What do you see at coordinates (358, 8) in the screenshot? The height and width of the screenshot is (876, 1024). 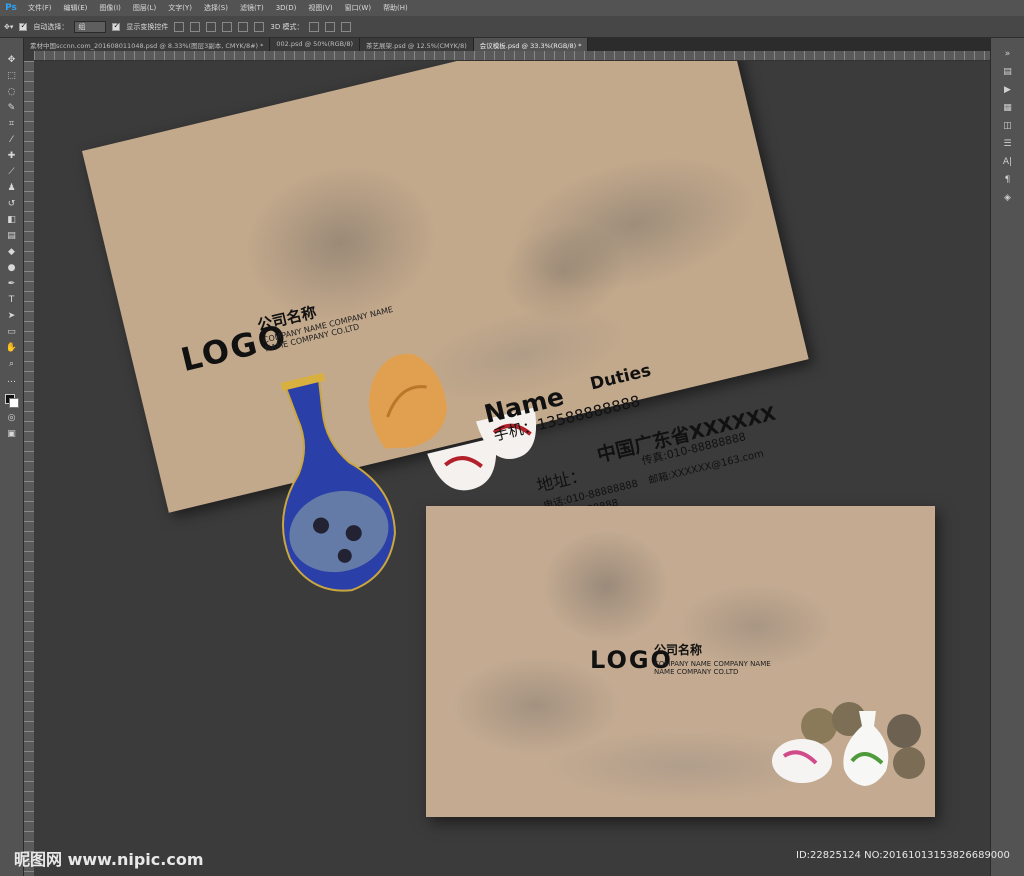 I see `menu-window: 窗口(W)` at bounding box center [358, 8].